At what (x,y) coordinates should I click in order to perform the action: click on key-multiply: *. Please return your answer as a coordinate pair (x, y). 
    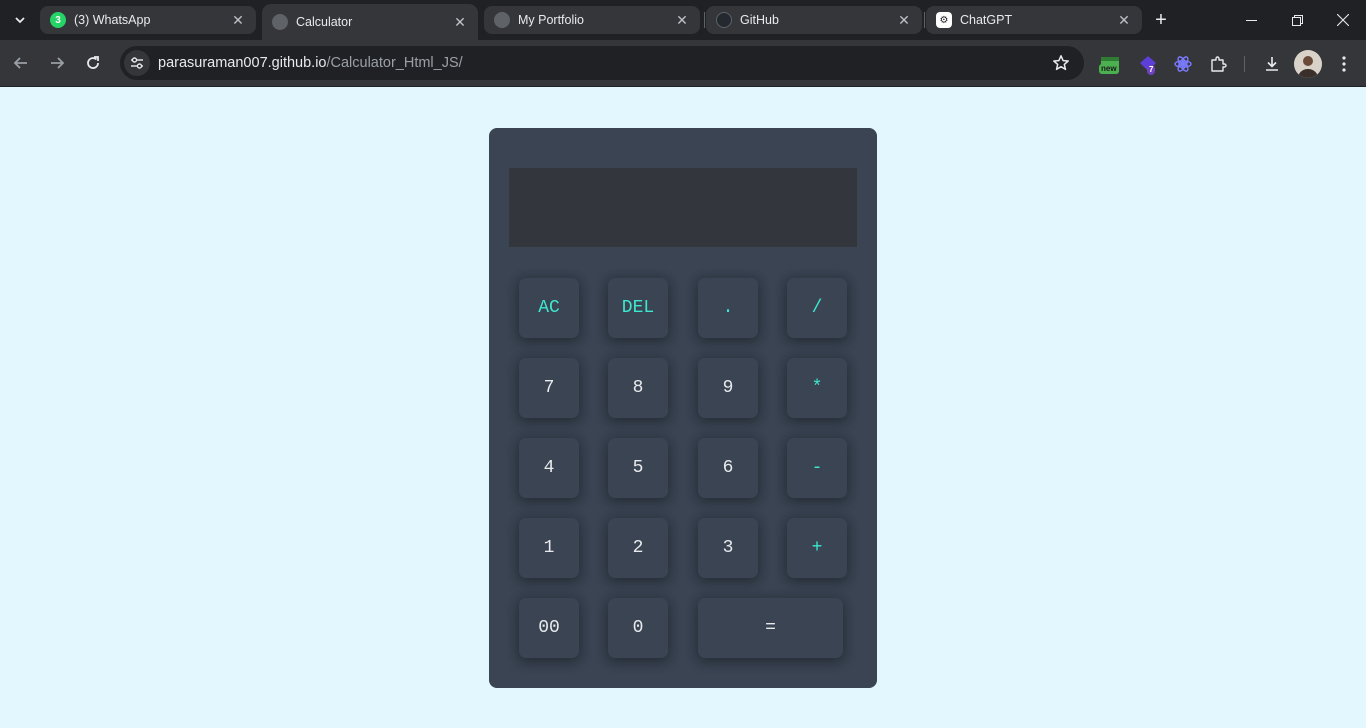
    Looking at the image, I should click on (817, 388).